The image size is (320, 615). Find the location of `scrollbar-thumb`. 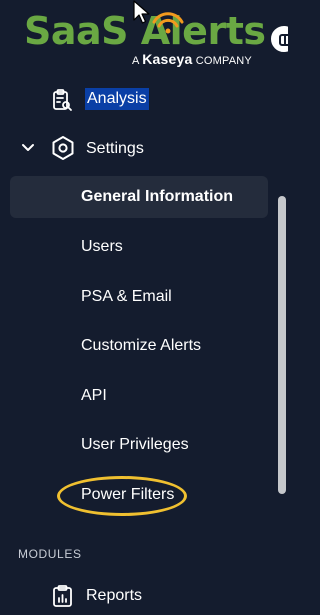

scrollbar-thumb is located at coordinates (282, 345).